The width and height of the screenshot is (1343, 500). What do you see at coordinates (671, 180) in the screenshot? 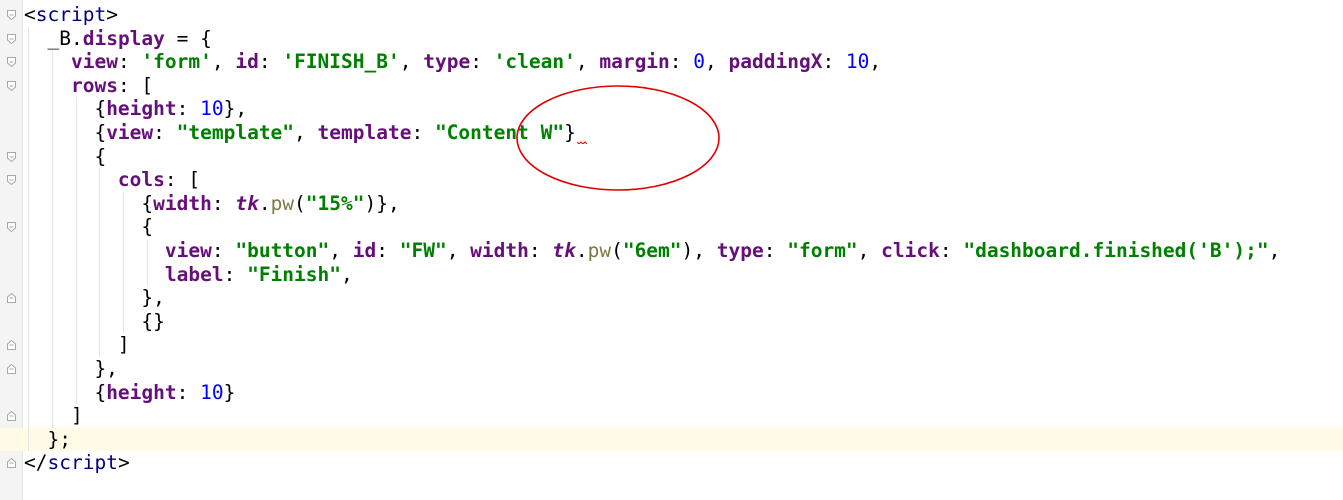
I see `code-line: cols: [` at bounding box center [671, 180].